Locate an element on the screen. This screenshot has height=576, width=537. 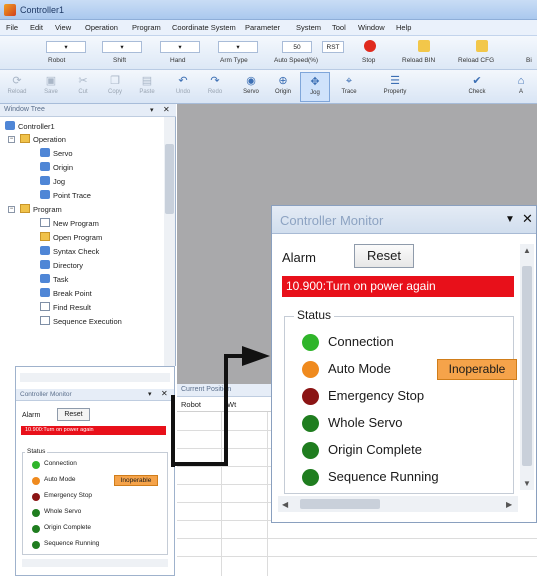
menu-view: View is located at coordinates (63, 27).